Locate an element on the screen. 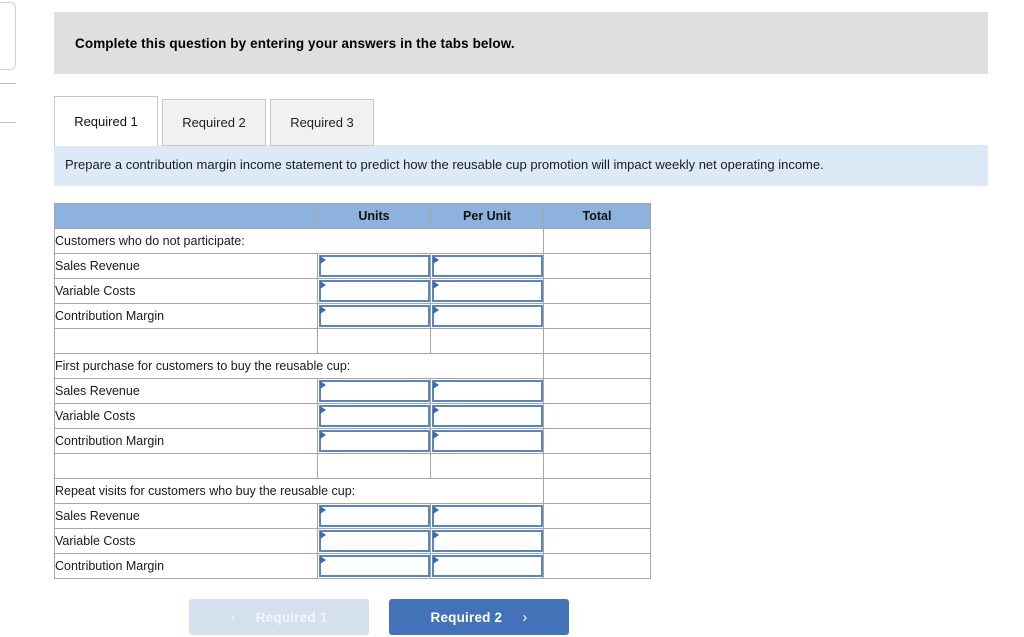 This screenshot has height=637, width=1024. tab-required-1: Required 1 is located at coordinates (106, 121).